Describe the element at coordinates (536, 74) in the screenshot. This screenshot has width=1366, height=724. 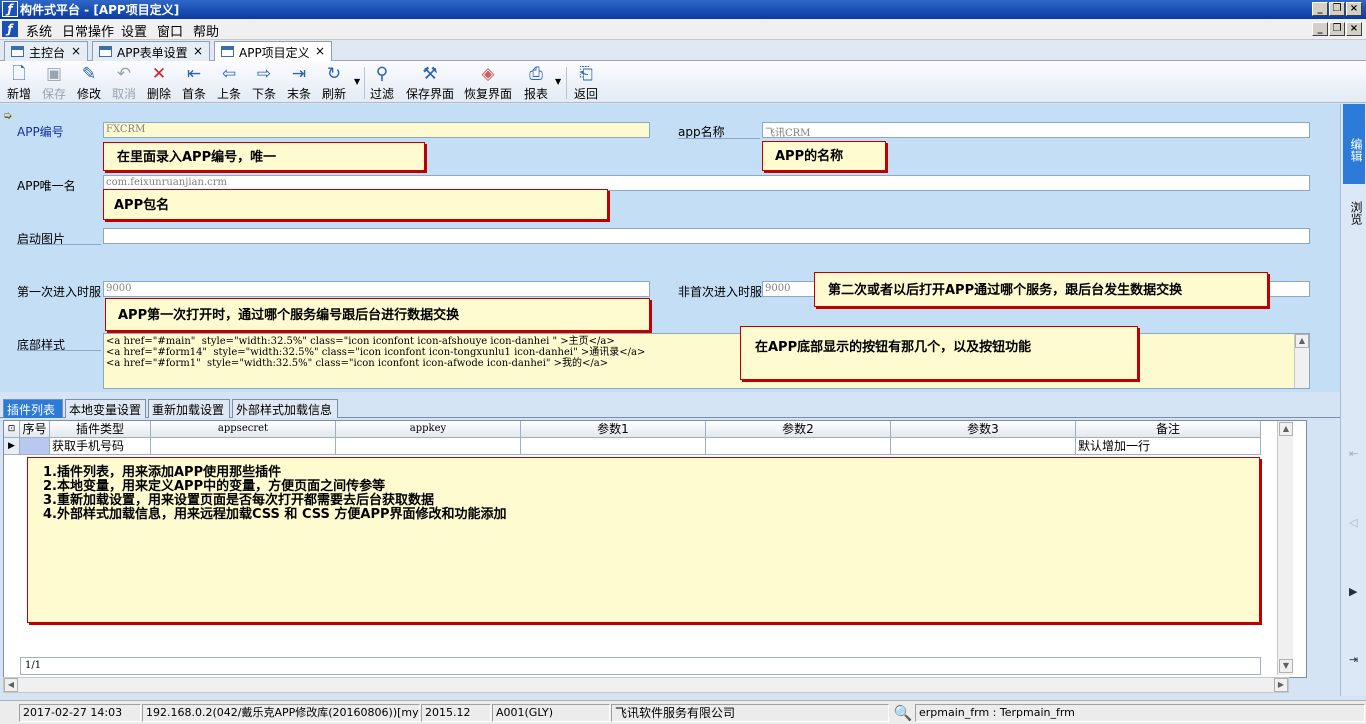
I see `printer-icon: ⎙` at that location.